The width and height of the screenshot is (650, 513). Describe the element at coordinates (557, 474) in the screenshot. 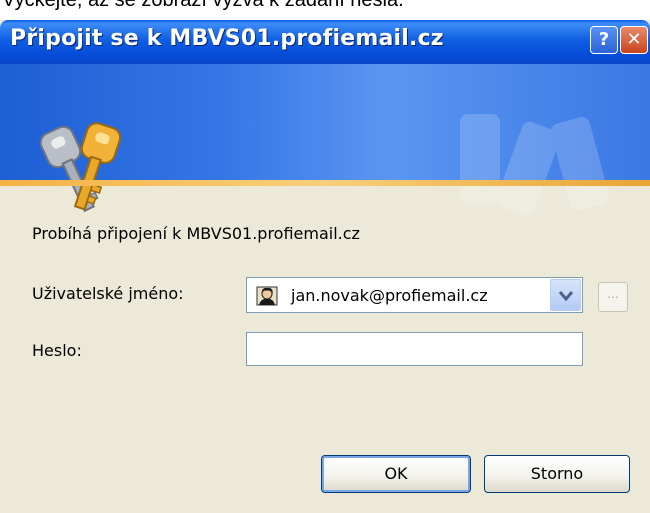

I see `cancel-button: Storno` at that location.